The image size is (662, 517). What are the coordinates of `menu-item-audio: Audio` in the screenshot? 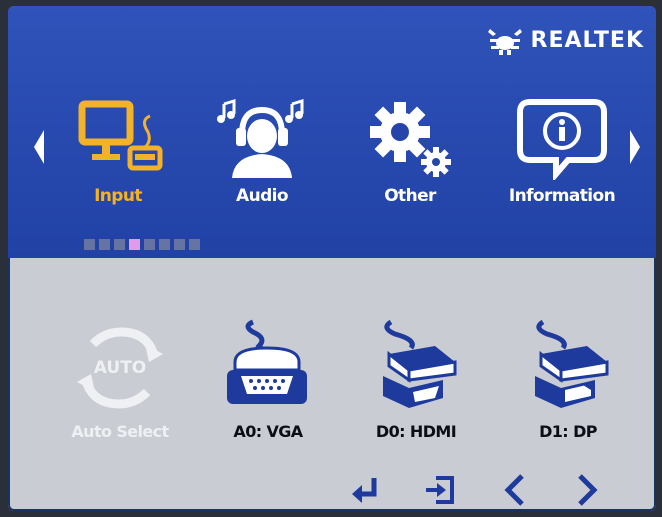 It's located at (262, 158).